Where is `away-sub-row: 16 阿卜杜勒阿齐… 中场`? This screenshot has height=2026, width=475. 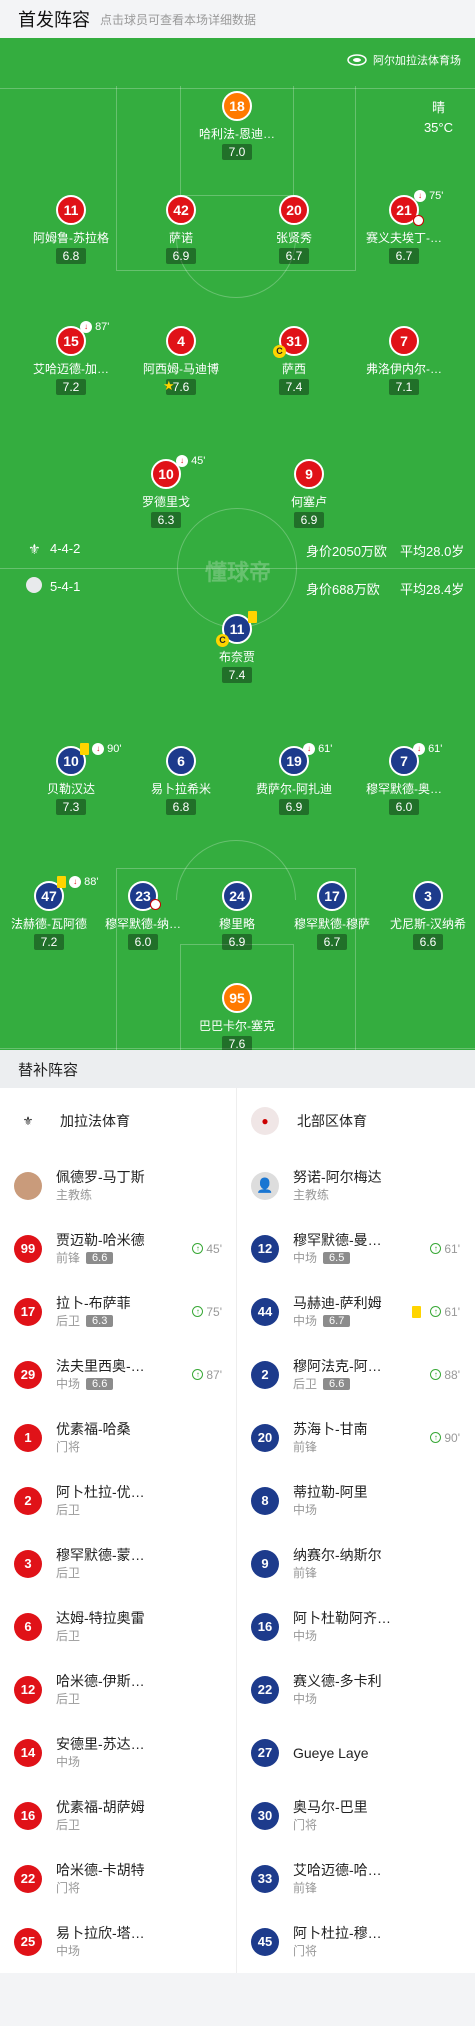 away-sub-row: 16 阿卜杜勒阿齐… 中场 is located at coordinates (355, 1626).